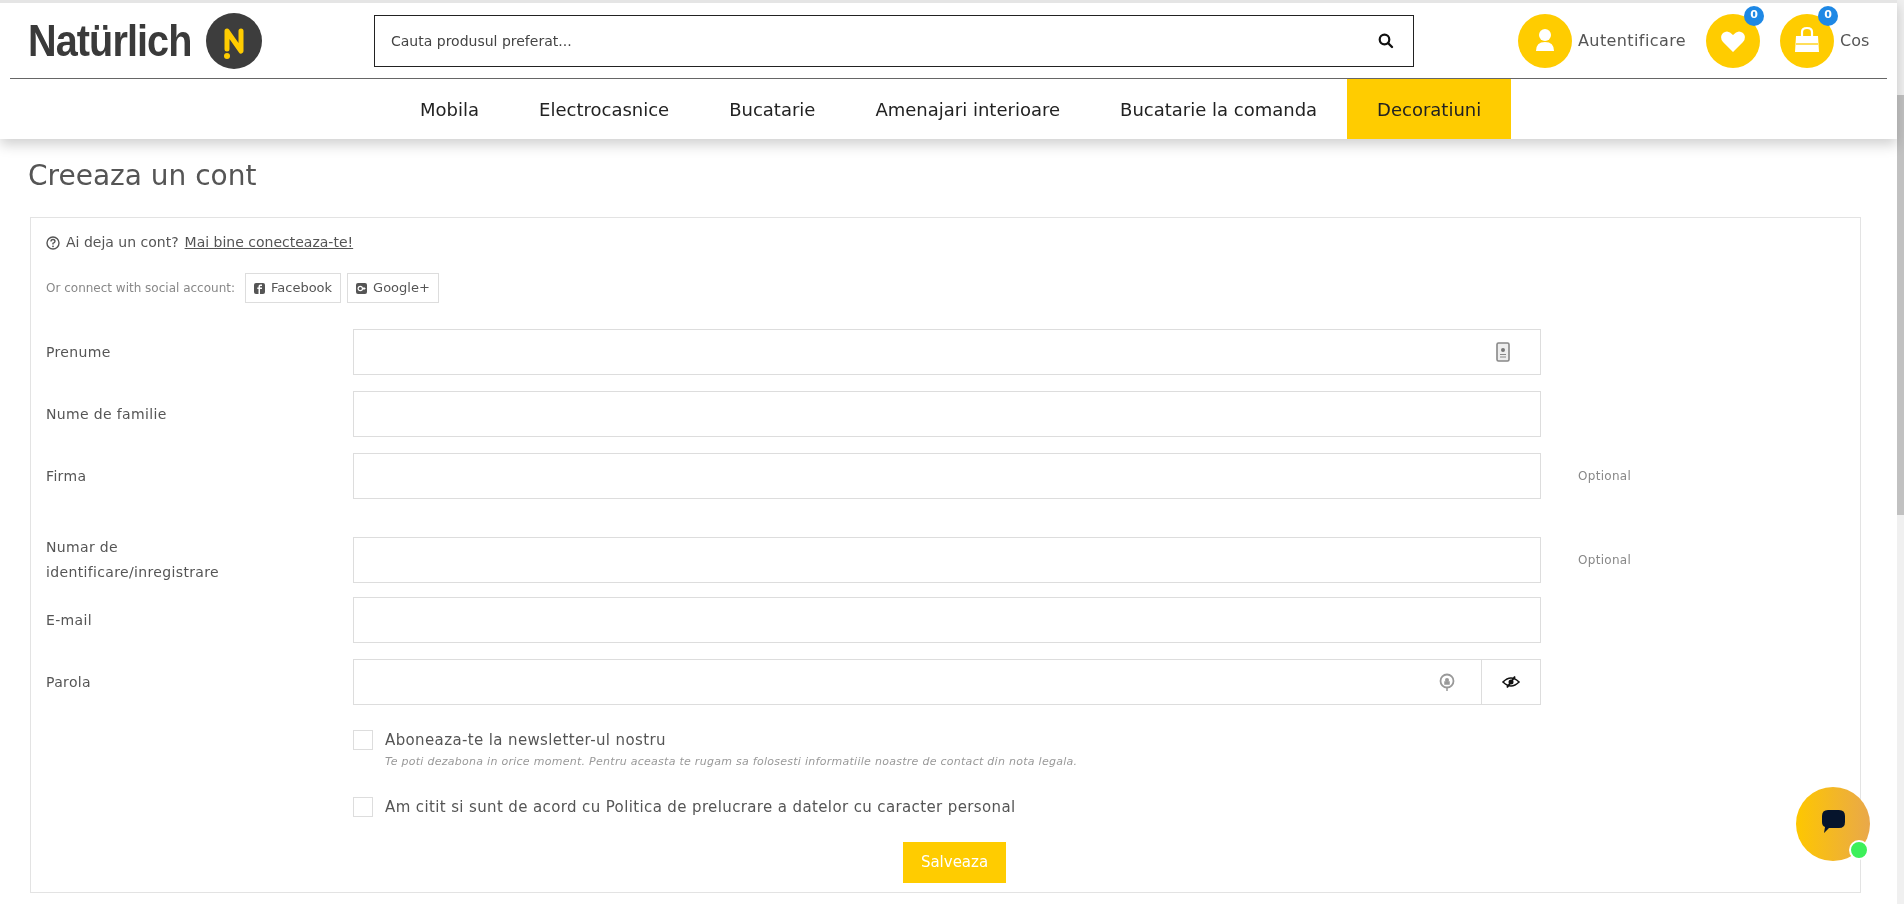 Image resolution: width=1904 pixels, height=904 pixels. Describe the element at coordinates (79, 352) in the screenshot. I see `field-label: Prenume` at that location.